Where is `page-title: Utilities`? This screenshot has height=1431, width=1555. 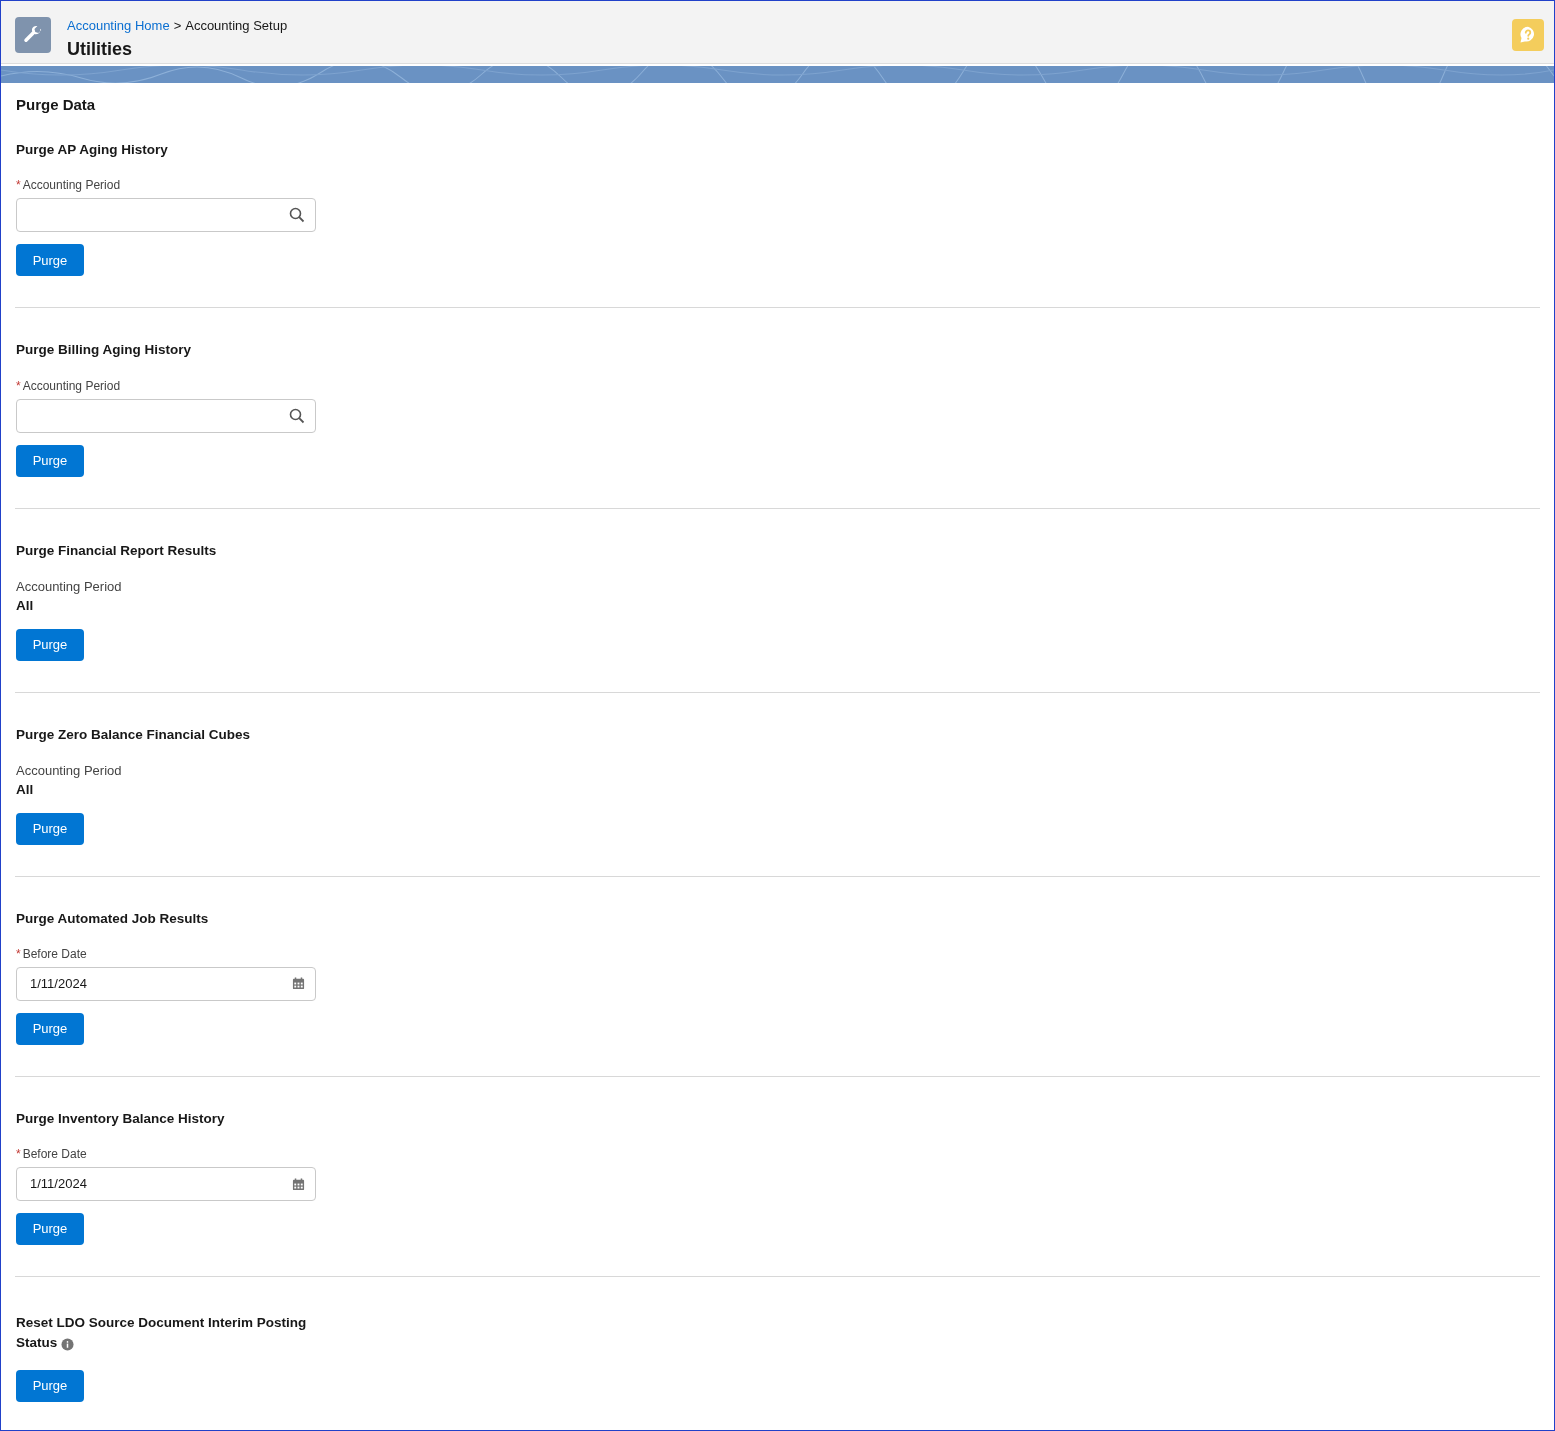
page-title: Utilities is located at coordinates (100, 49).